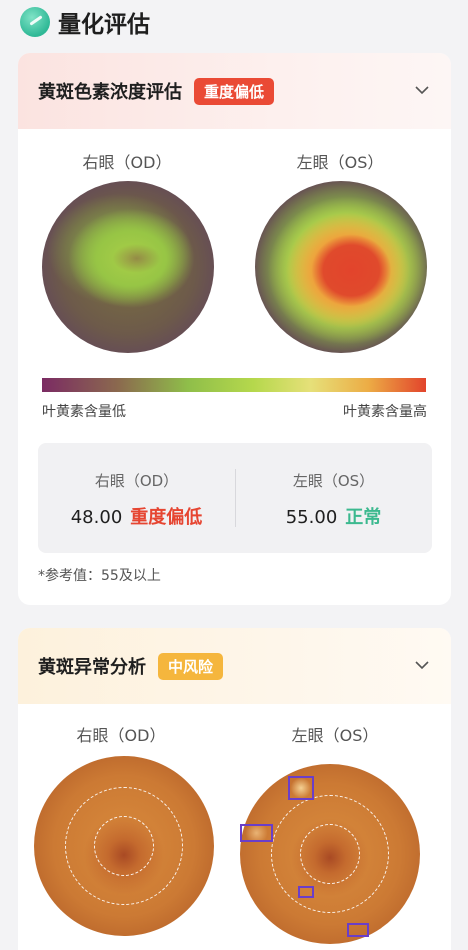 The image size is (468, 950). I want to click on os-stat-value: 55.00, so click(311, 517).